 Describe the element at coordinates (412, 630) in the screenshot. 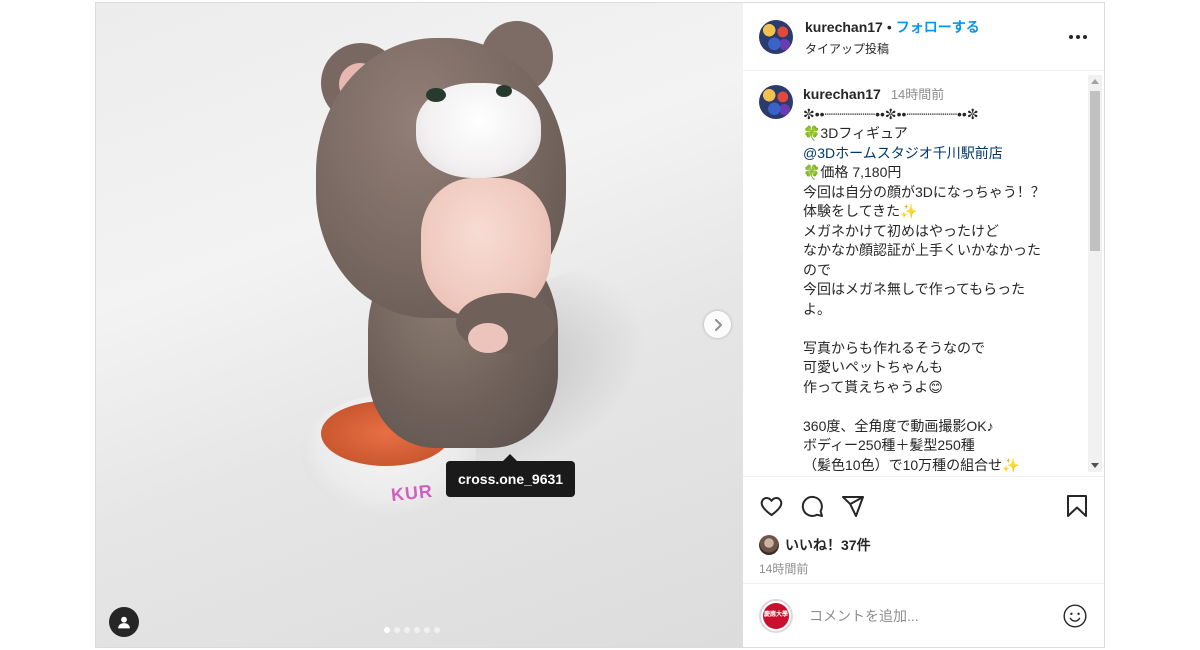

I see `carousel-dots` at that location.